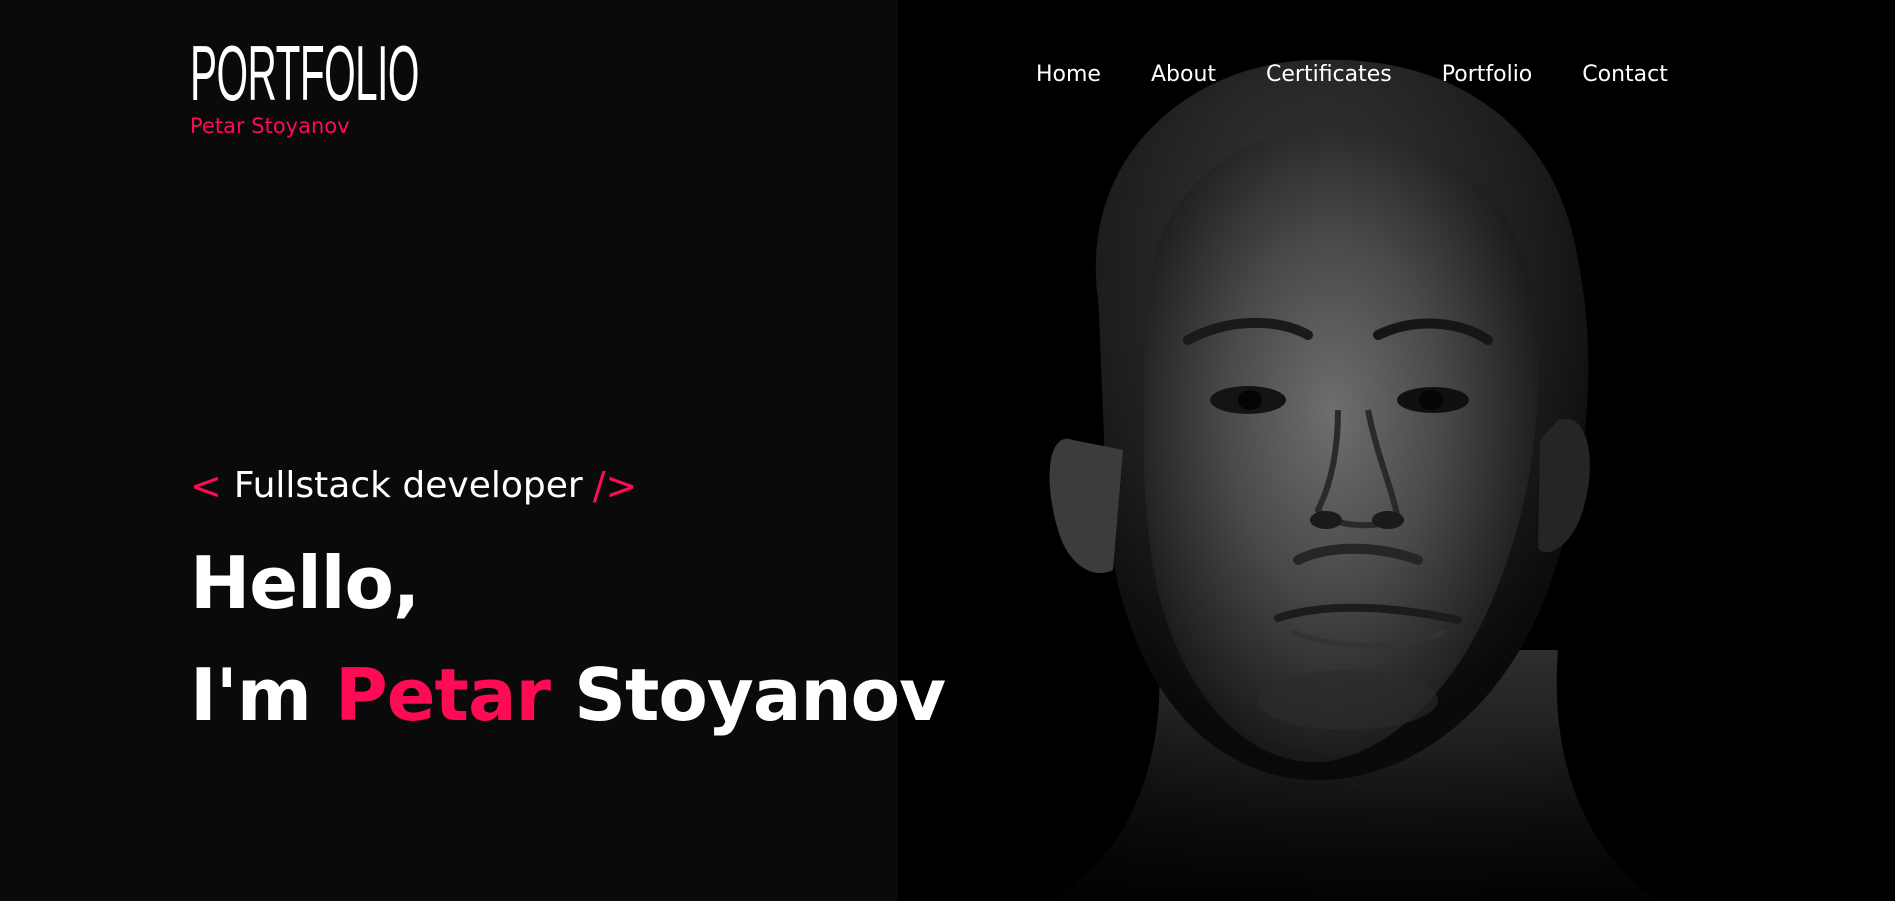 Image resolution: width=1895 pixels, height=901 pixels. What do you see at coordinates (1625, 74) in the screenshot?
I see `nav-contact-link: Contact` at bounding box center [1625, 74].